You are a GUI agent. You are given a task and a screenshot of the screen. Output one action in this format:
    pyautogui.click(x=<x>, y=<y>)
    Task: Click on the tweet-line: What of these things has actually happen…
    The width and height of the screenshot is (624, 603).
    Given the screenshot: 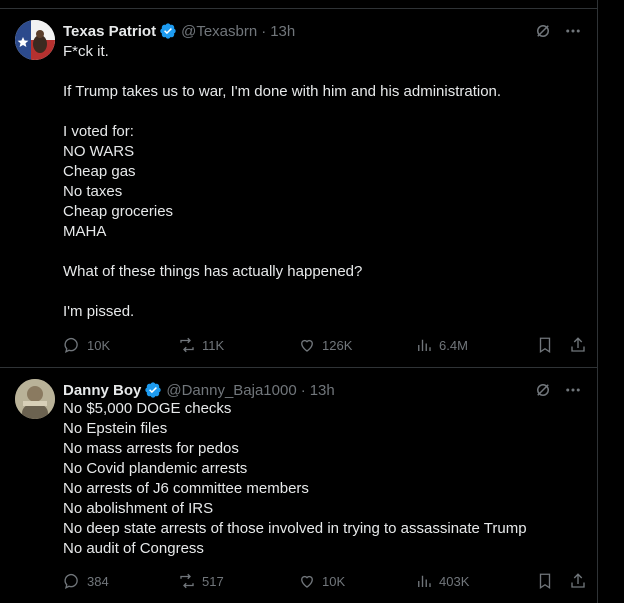 What is the action you would take?
    pyautogui.click(x=213, y=271)
    